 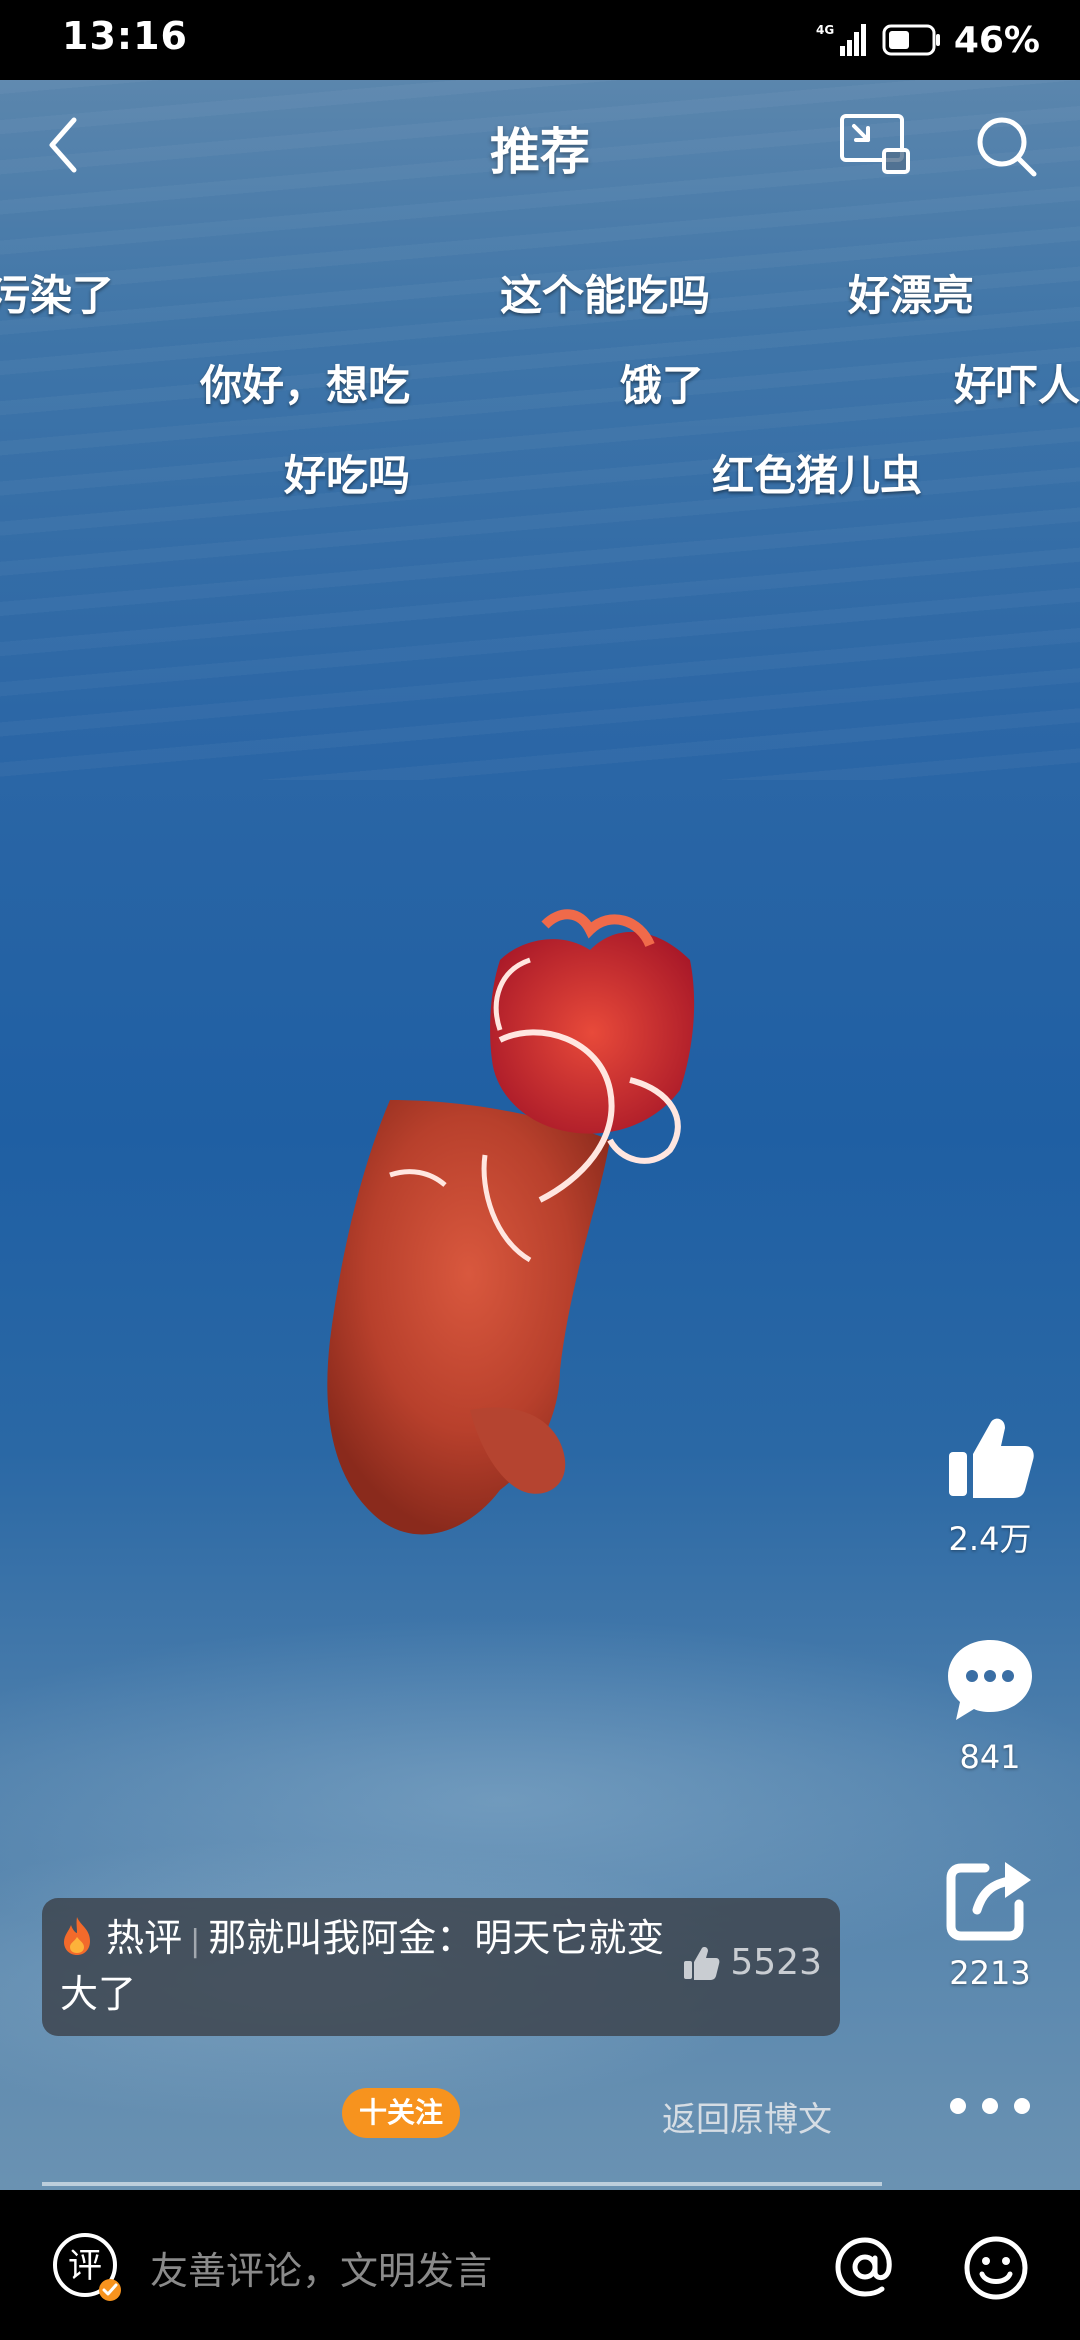 What do you see at coordinates (865, 2267) in the screenshot?
I see `mention-at-icon` at bounding box center [865, 2267].